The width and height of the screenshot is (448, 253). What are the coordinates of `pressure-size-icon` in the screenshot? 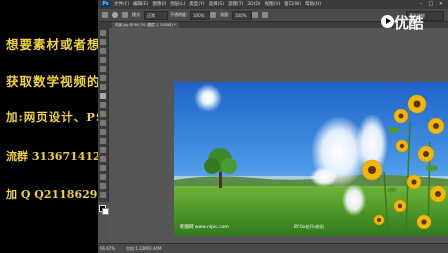 It's located at (265, 15).